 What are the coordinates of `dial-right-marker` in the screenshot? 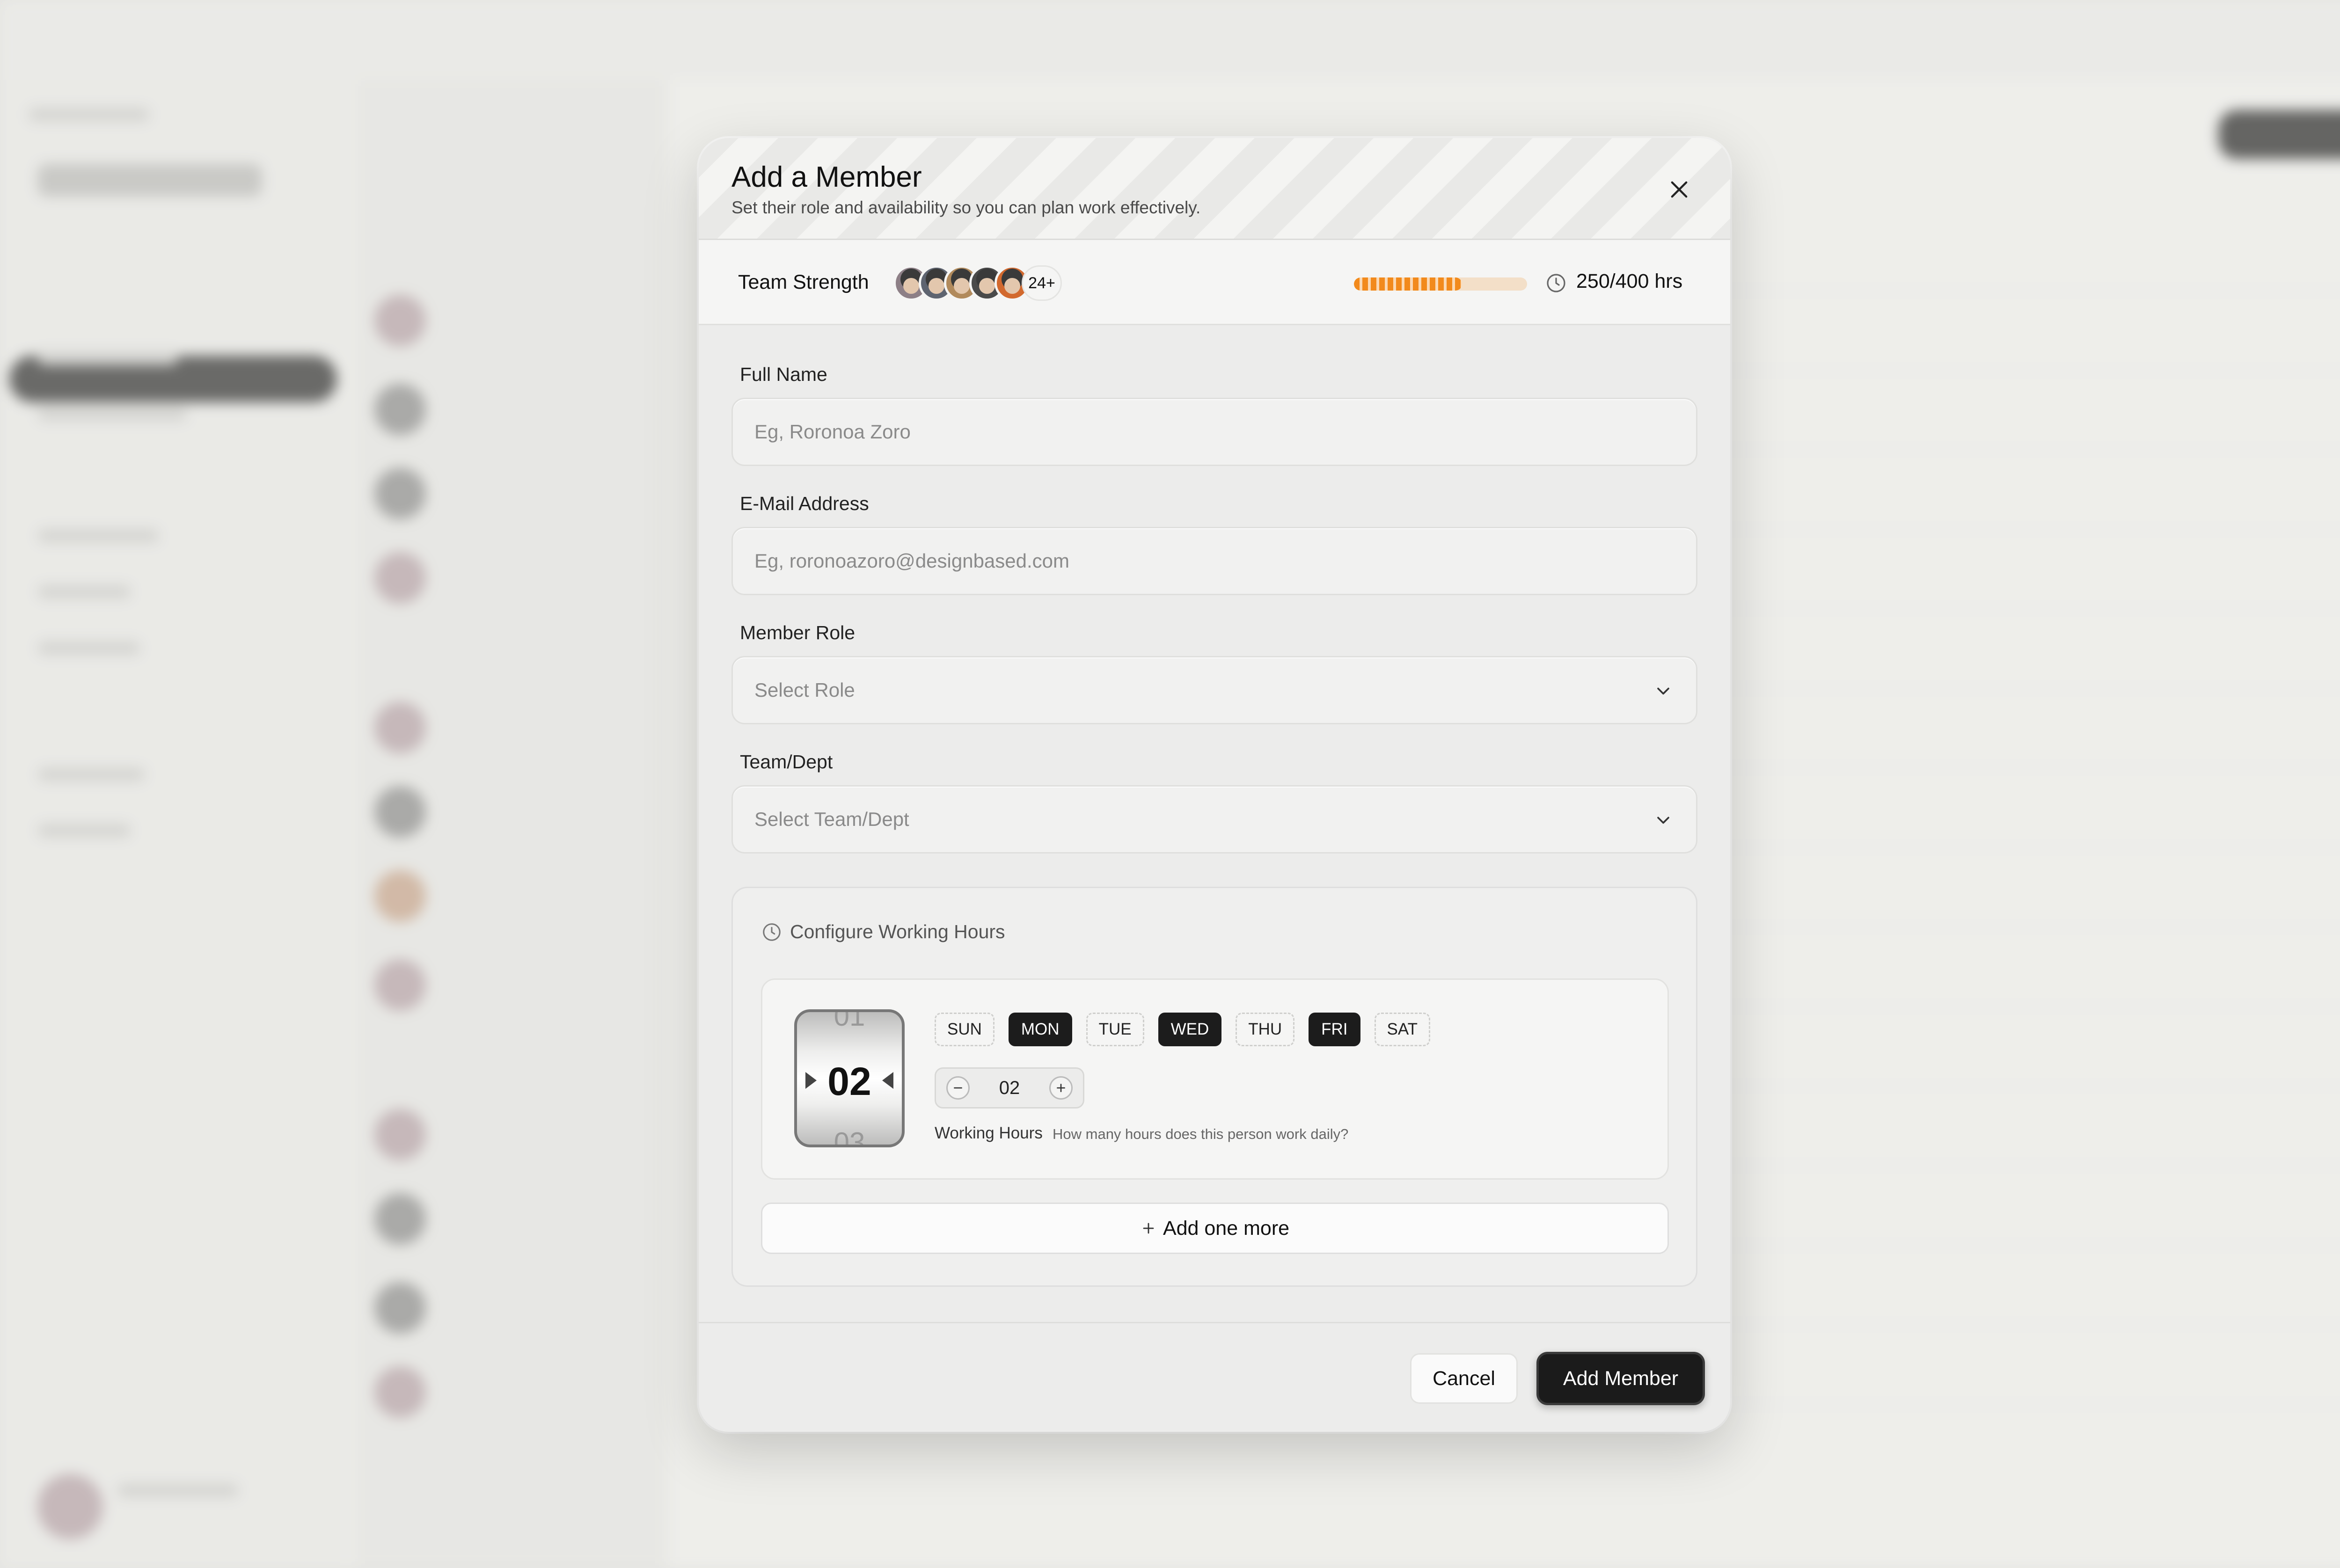 It's located at (887, 1080).